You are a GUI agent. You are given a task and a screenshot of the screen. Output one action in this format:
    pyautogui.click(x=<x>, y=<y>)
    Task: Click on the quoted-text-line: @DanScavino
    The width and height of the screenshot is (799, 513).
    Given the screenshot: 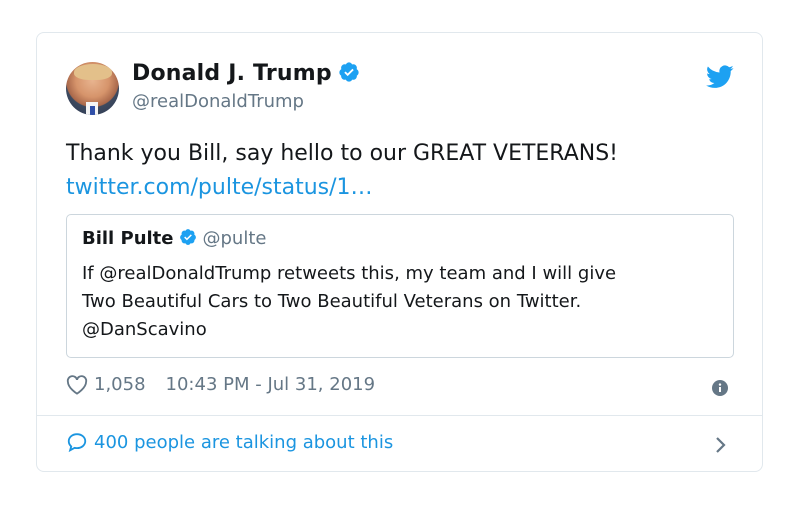 What is the action you would take?
    pyautogui.click(x=144, y=329)
    